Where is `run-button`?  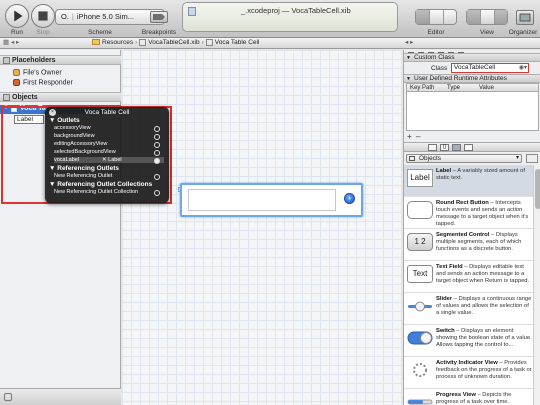
run-button is located at coordinates (17, 16).